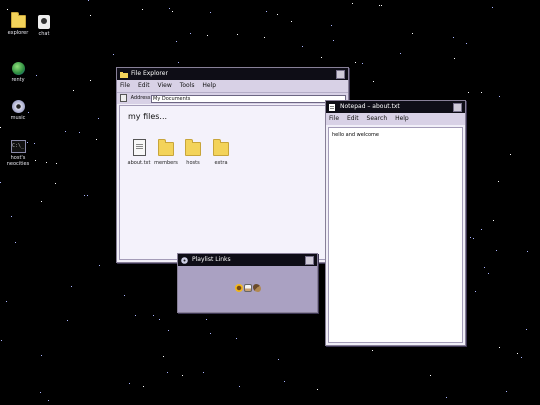  I want to click on desktop-icon-music: music, so click(18, 110).